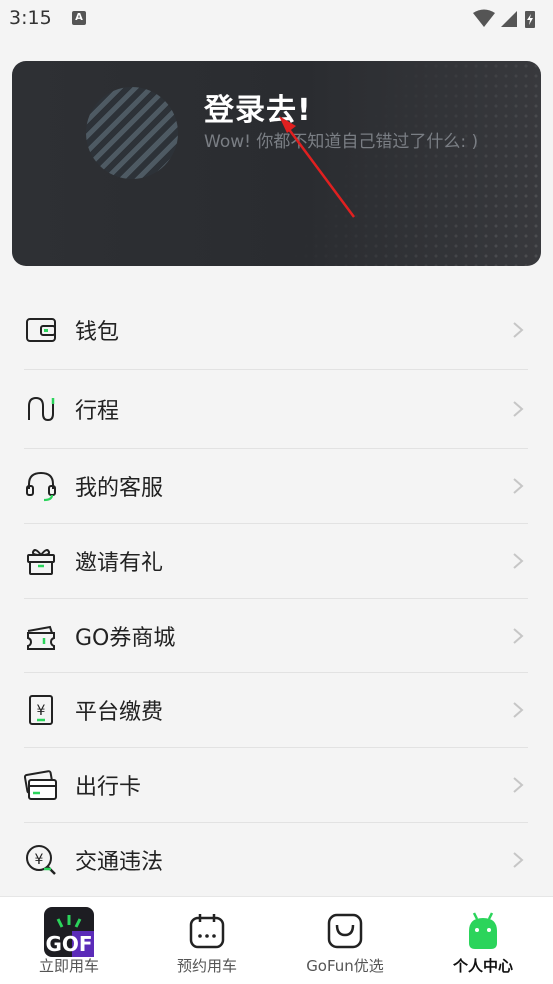  I want to click on headset-icon, so click(41, 486).